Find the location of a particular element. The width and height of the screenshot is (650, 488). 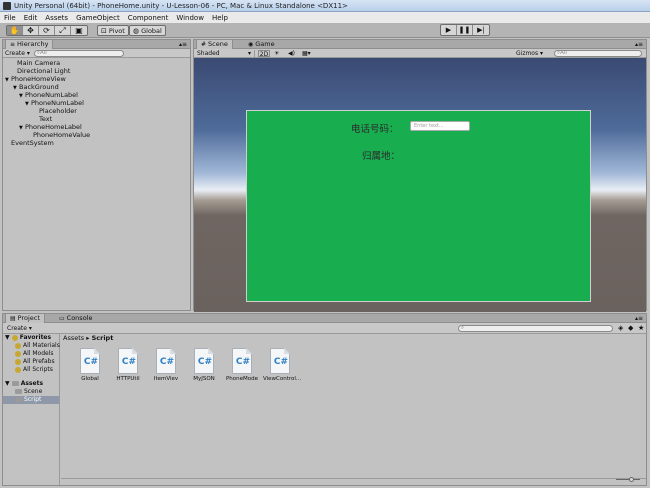

menu-file: File is located at coordinates (10, 18).